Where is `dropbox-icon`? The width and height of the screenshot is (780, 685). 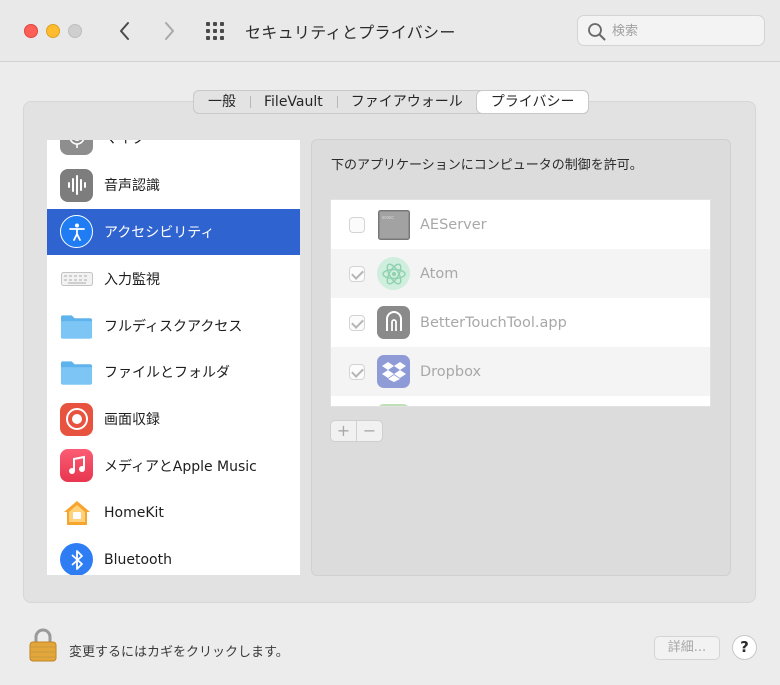
dropbox-icon is located at coordinates (393, 371).